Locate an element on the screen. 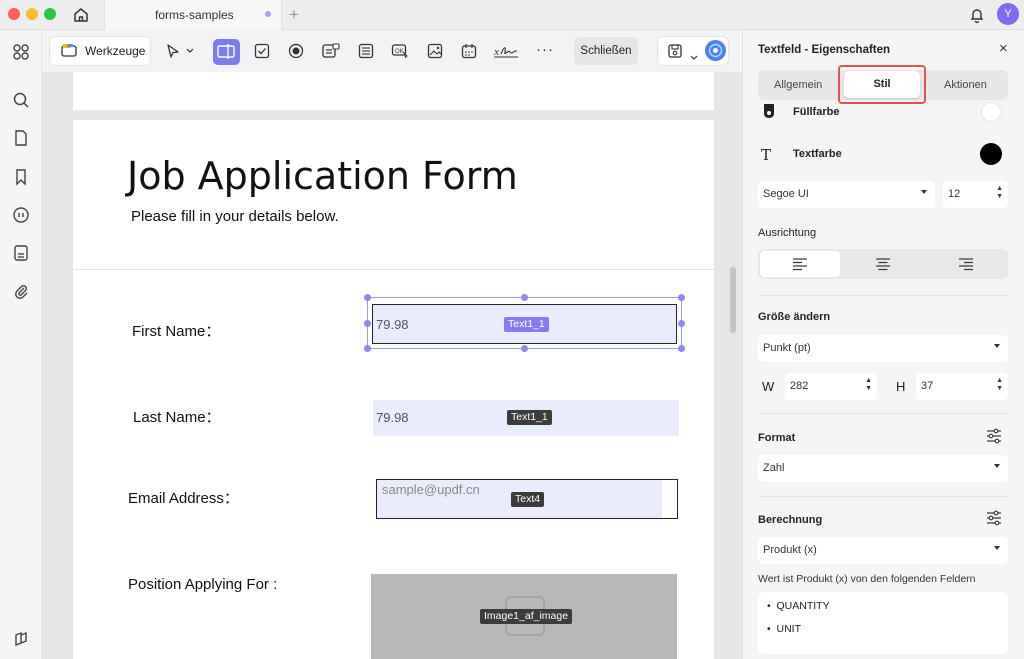 The image size is (1024, 659). close-form-edit-button: Schließen is located at coordinates (606, 51).